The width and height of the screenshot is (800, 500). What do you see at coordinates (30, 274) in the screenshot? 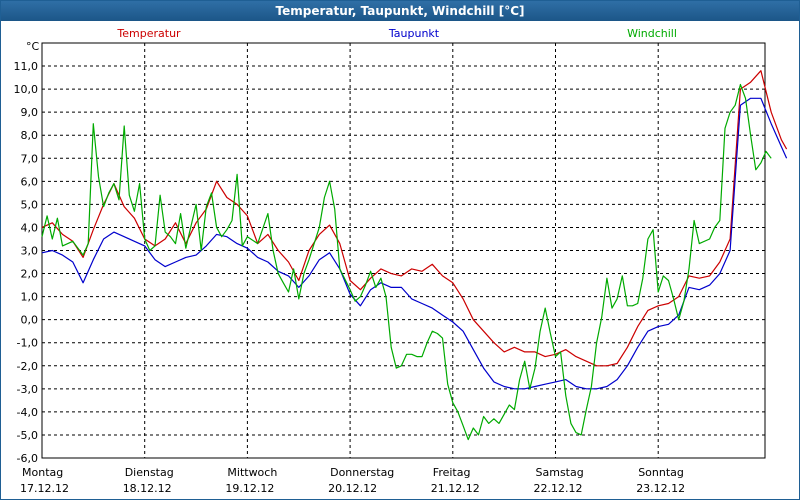
I see `y-tick-label: 2,0` at bounding box center [30, 274].